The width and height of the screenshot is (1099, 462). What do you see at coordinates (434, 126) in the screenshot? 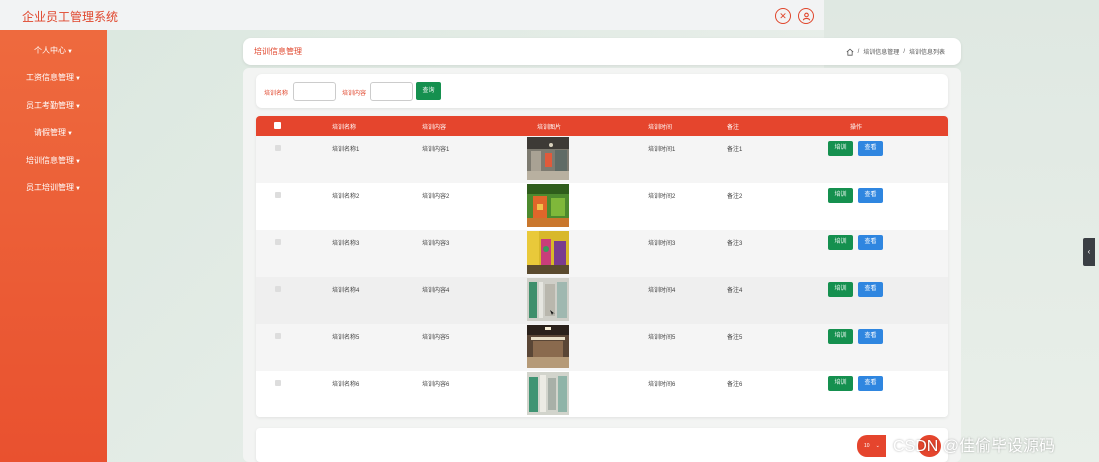
I see `column-header-content: 培训内容` at bounding box center [434, 126].